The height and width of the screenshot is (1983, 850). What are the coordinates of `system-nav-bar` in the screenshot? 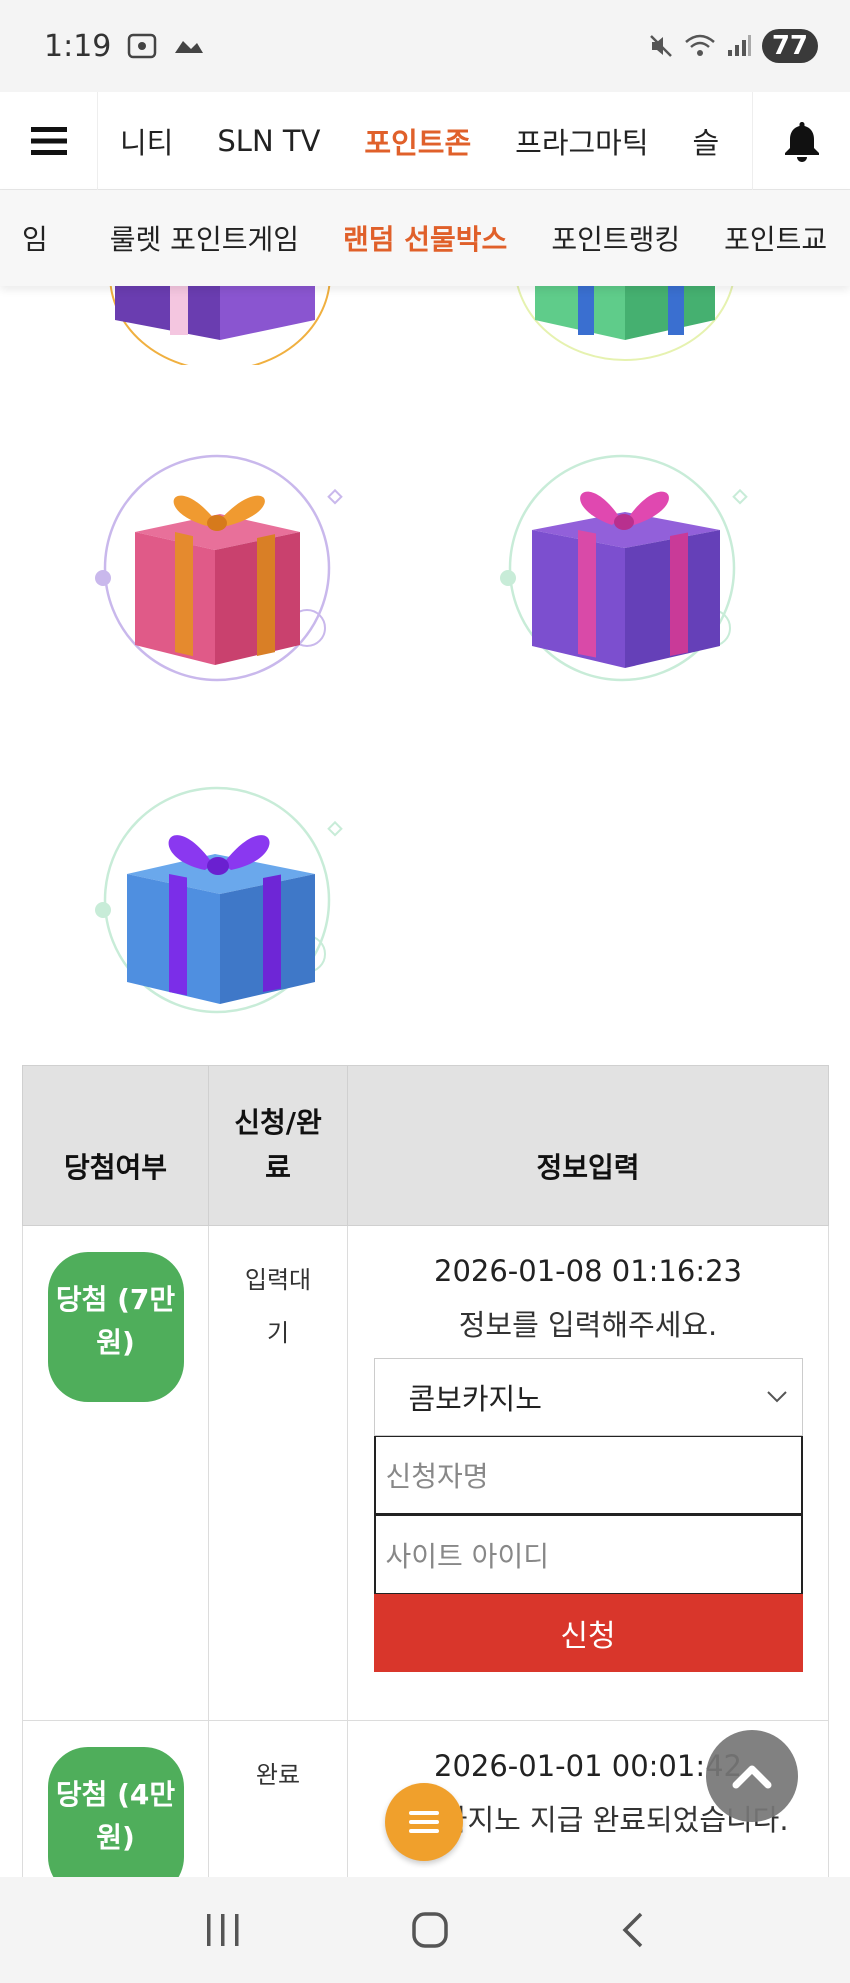 It's located at (425, 1930).